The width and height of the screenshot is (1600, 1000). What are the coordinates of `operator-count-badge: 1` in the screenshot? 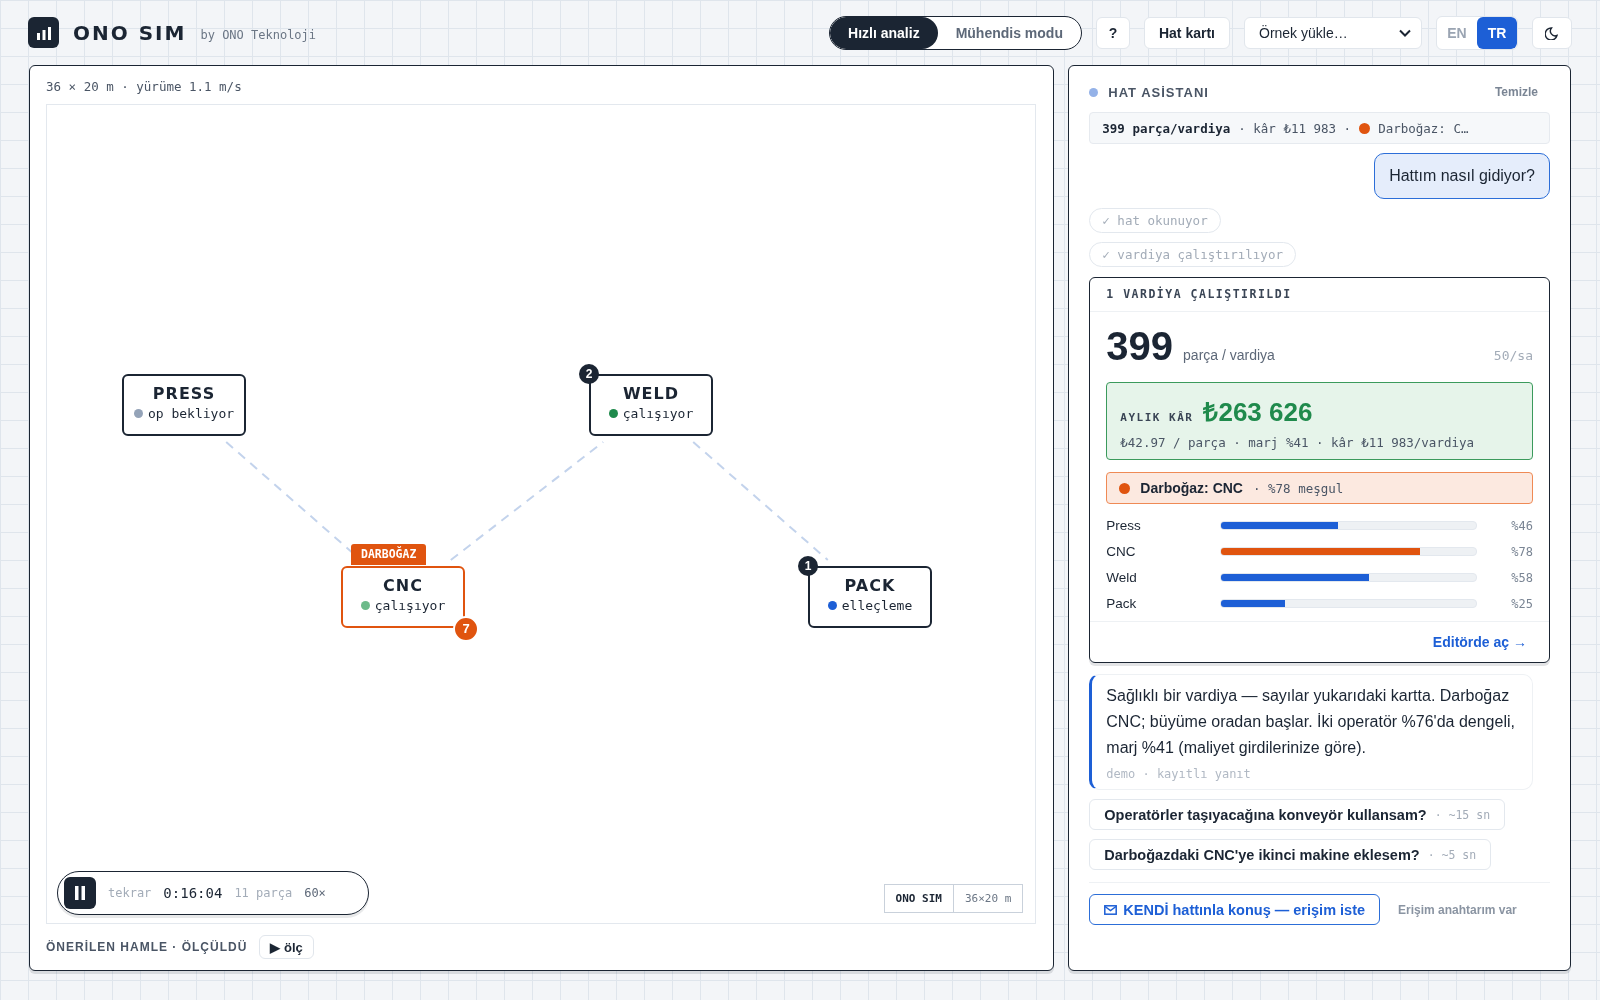 It's located at (808, 565).